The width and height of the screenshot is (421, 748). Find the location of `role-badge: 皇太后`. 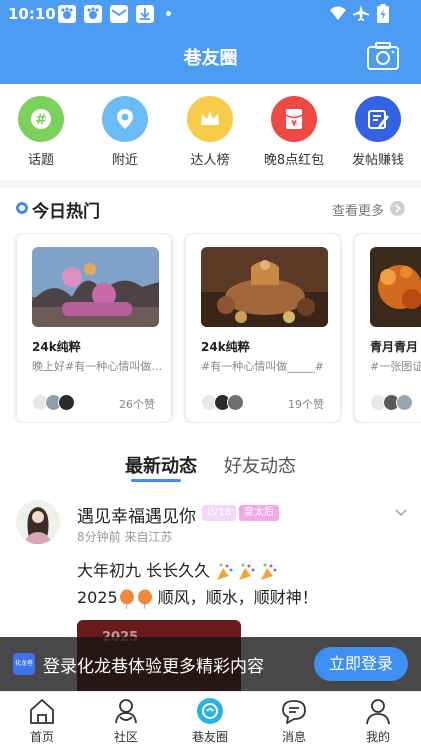

role-badge: 皇太后 is located at coordinates (259, 513).